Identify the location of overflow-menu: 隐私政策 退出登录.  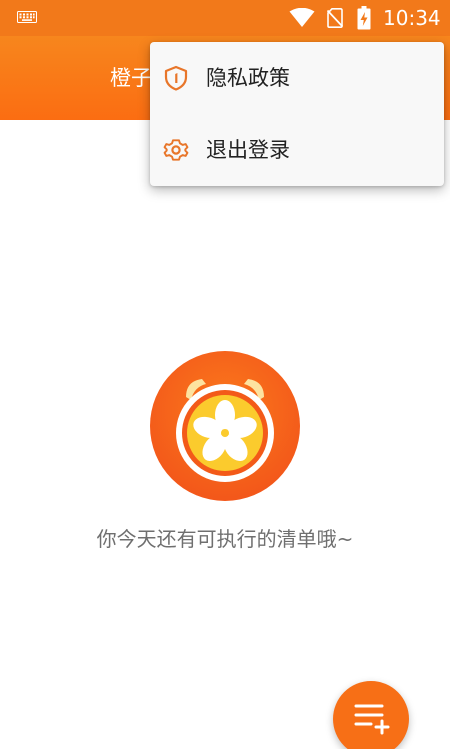
(297, 114).